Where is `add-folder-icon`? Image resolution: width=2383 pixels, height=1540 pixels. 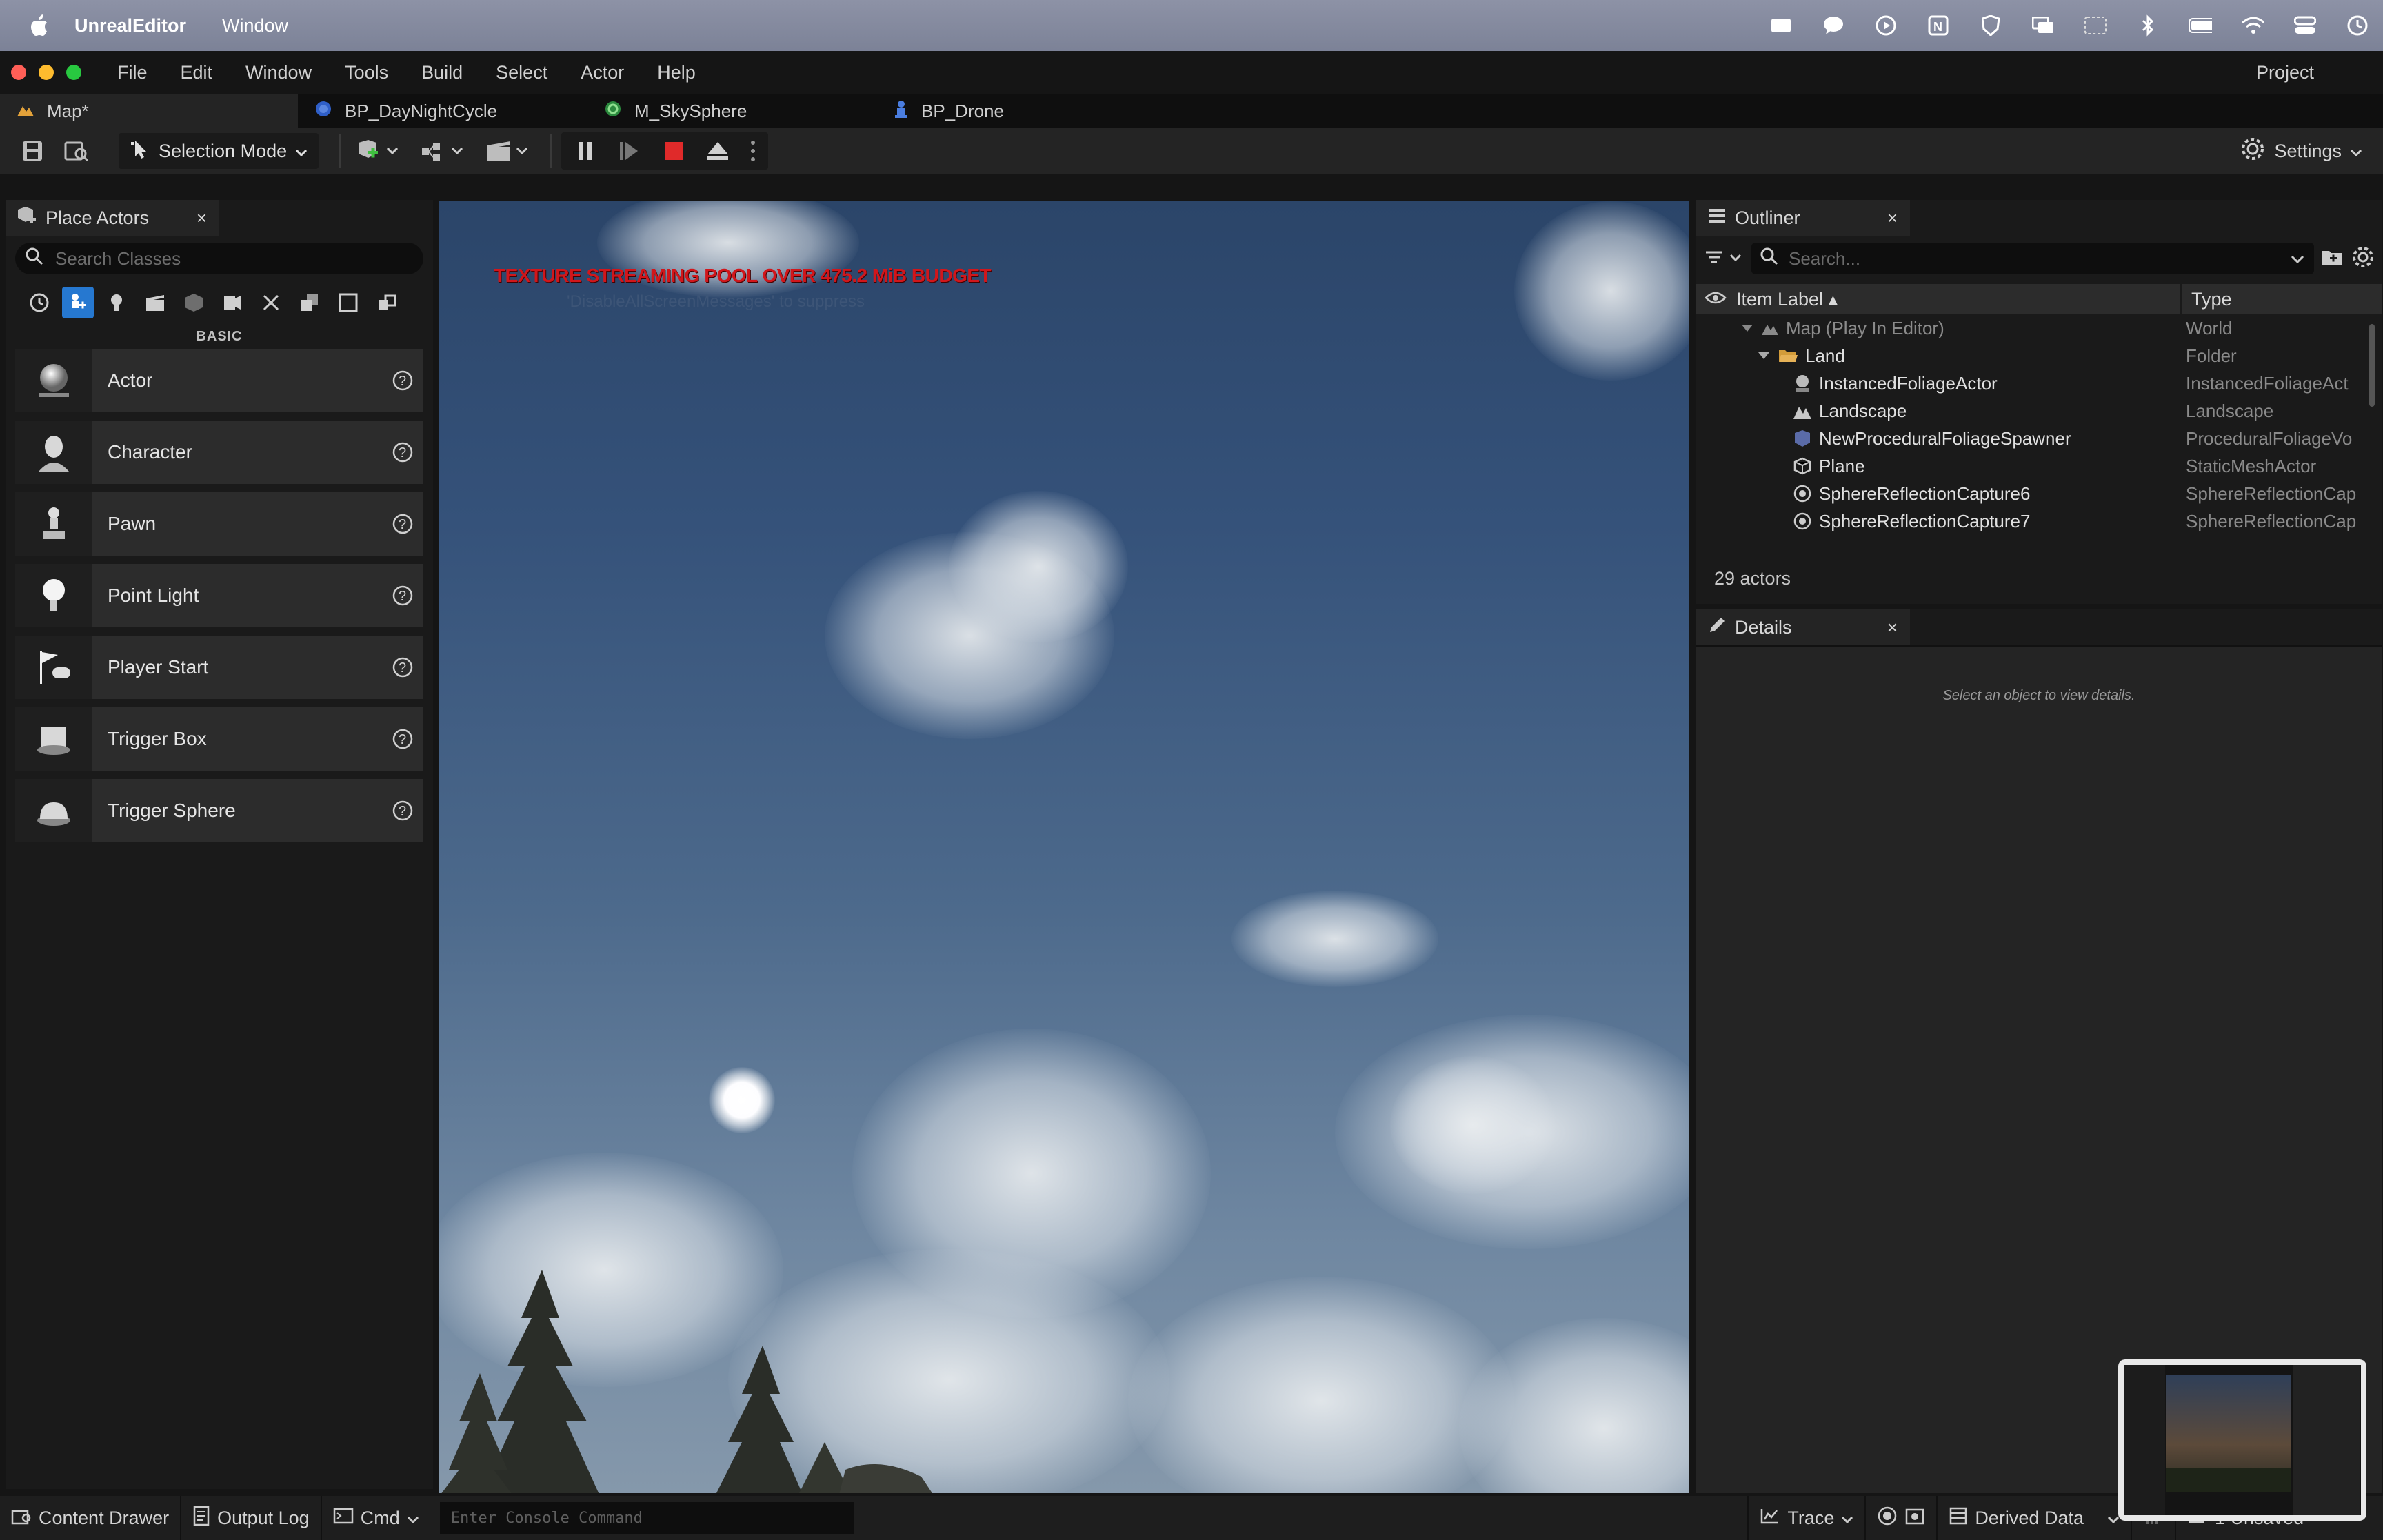
add-folder-icon is located at coordinates (2332, 259).